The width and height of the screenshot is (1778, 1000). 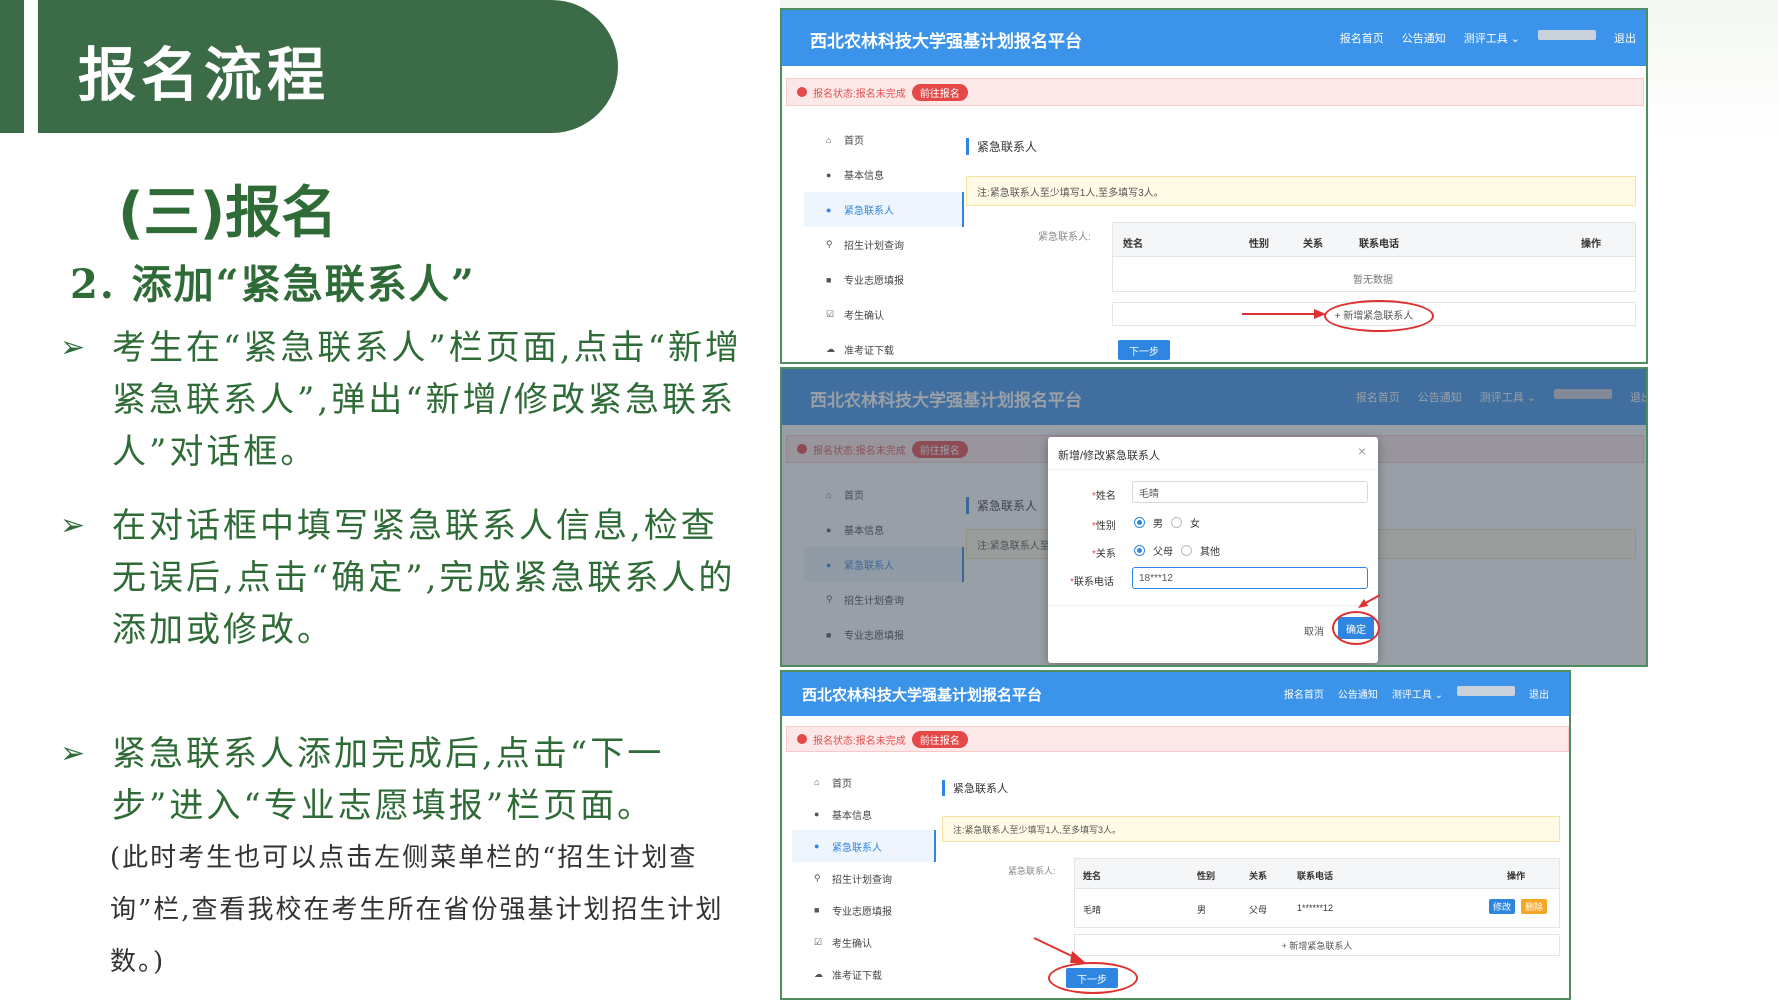 I want to click on edit-button: 修改, so click(x=1502, y=906).